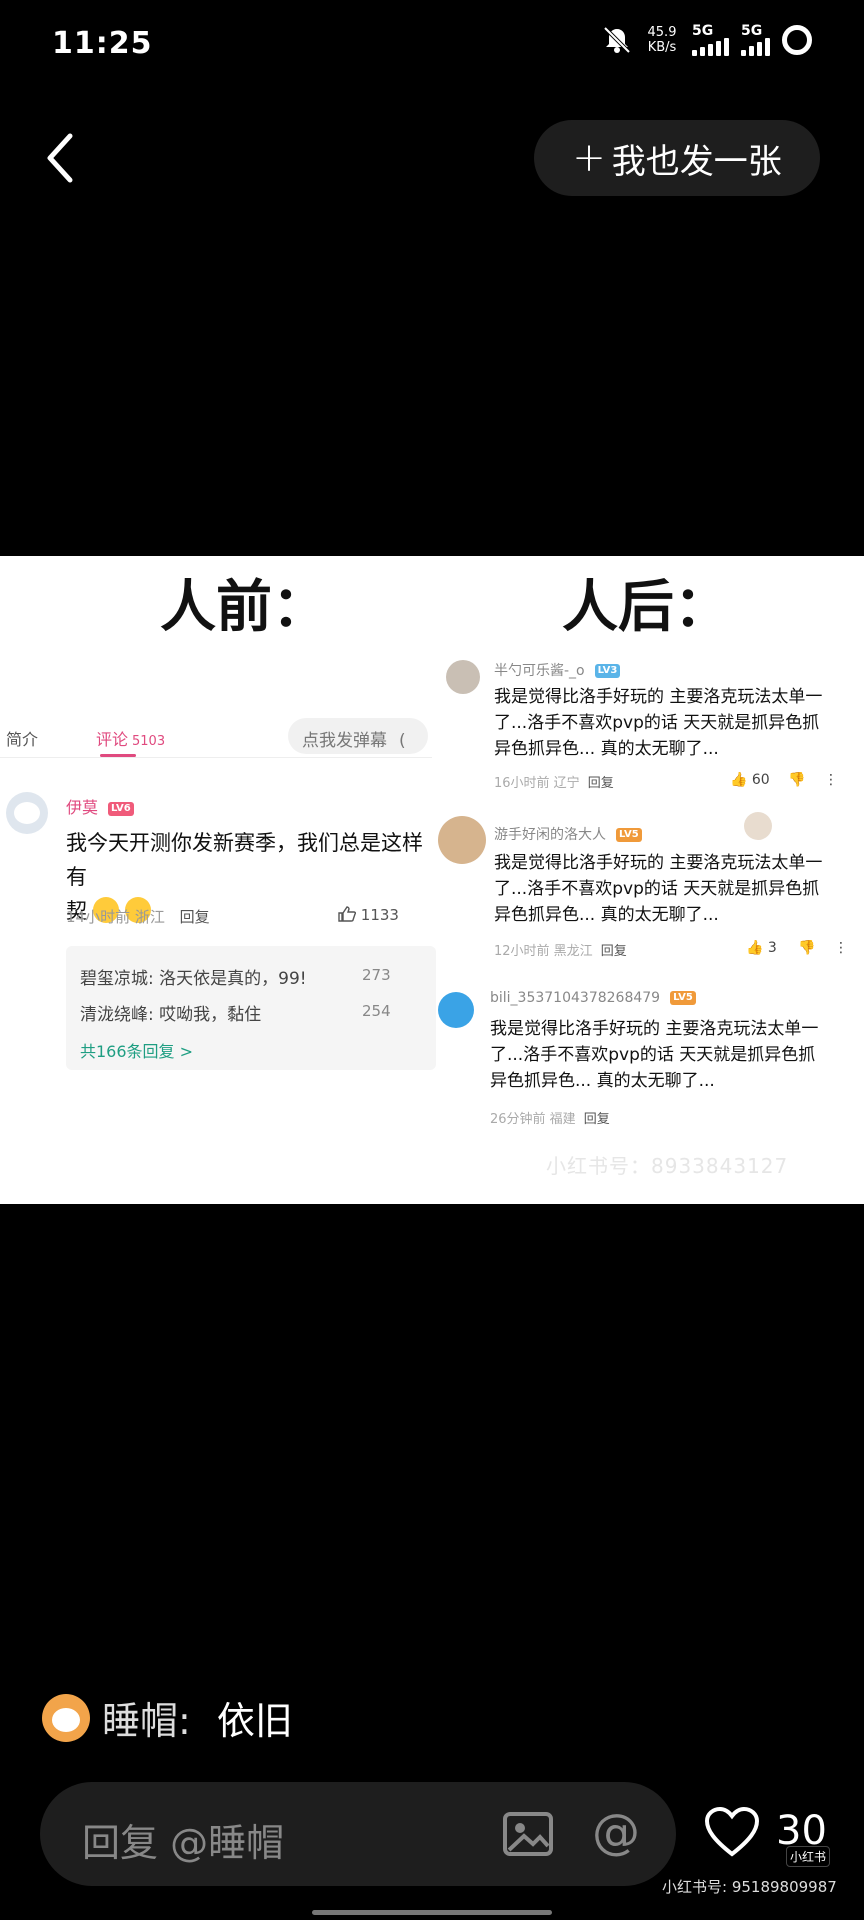  I want to click on like-count: 👍 3, so click(761, 948).